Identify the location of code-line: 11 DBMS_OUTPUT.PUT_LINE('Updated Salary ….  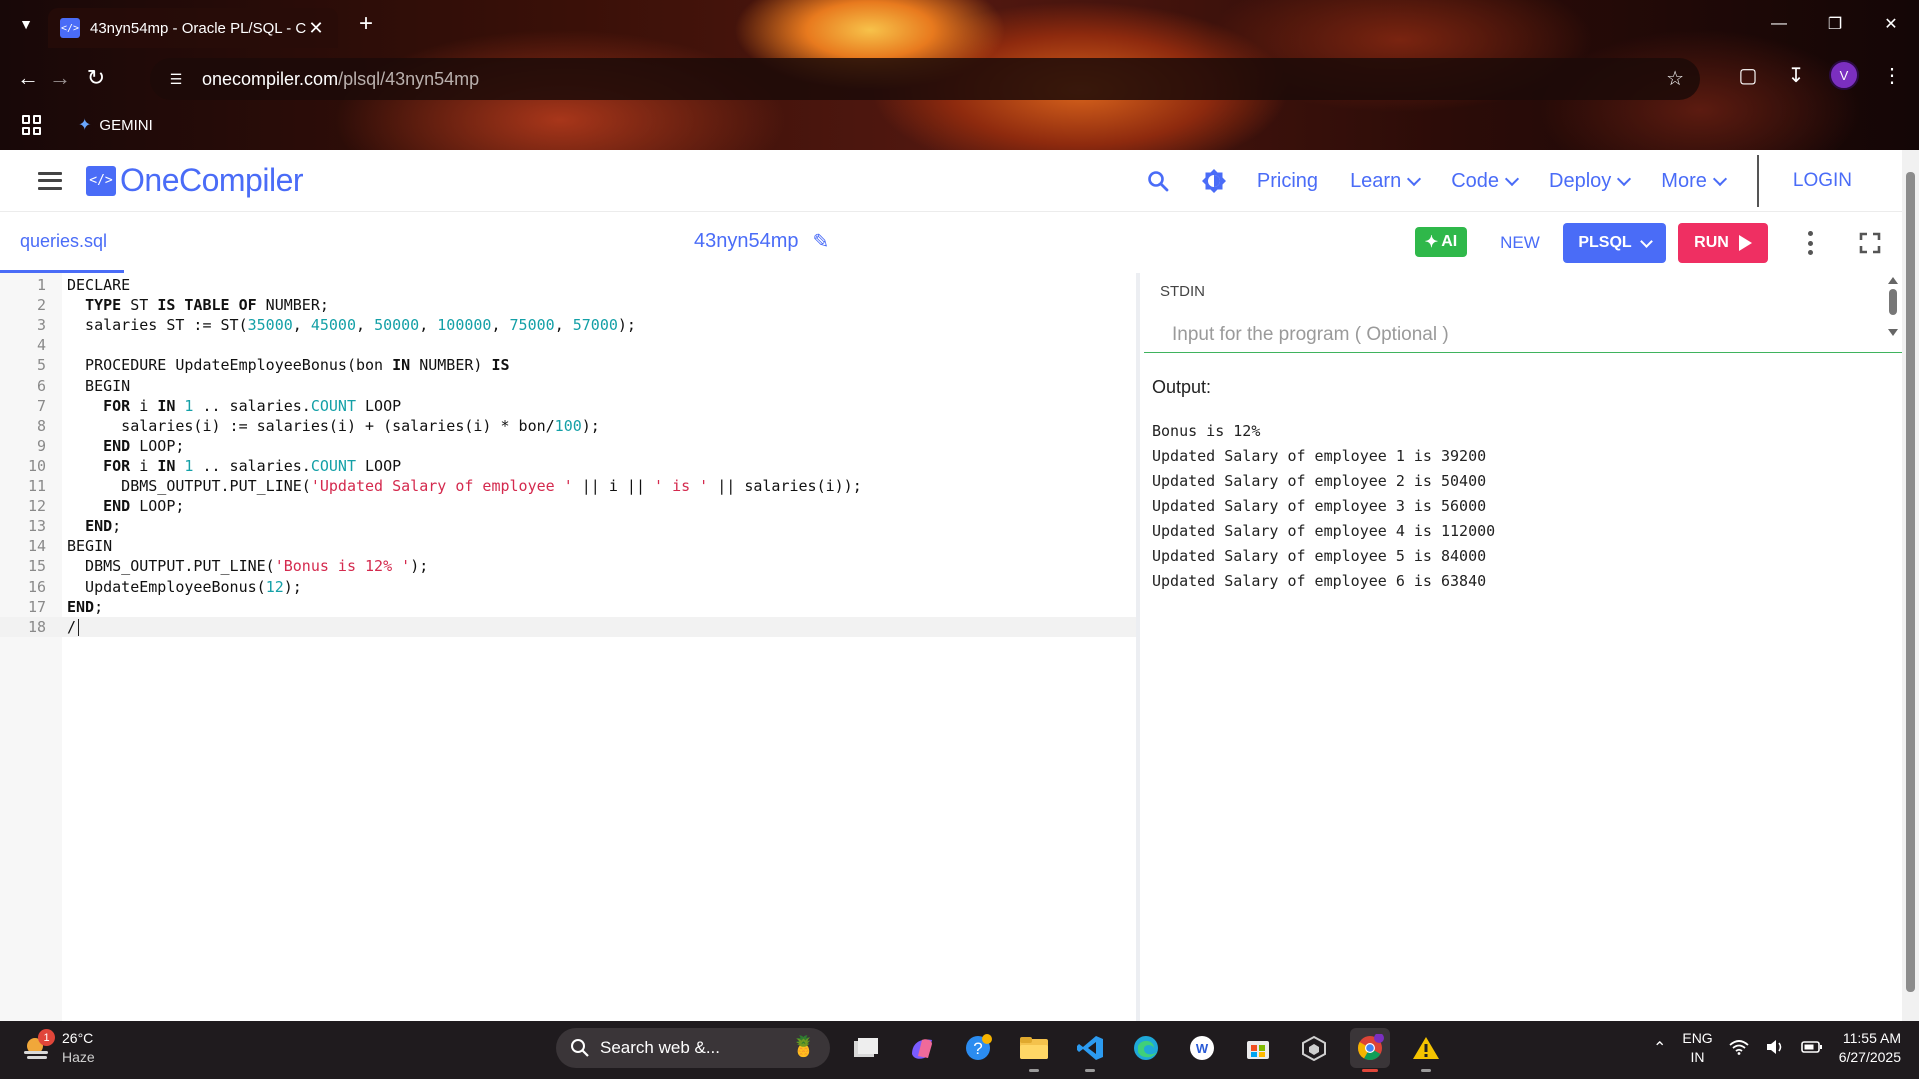
(568, 486).